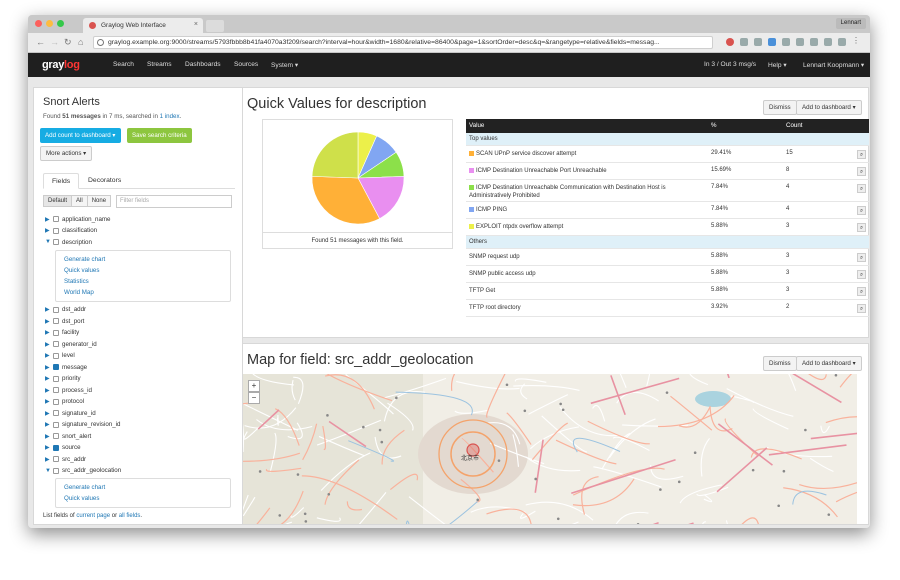 This screenshot has height=580, width=900. Describe the element at coordinates (68, 242) in the screenshot. I see `field-row: ▼ description` at that location.